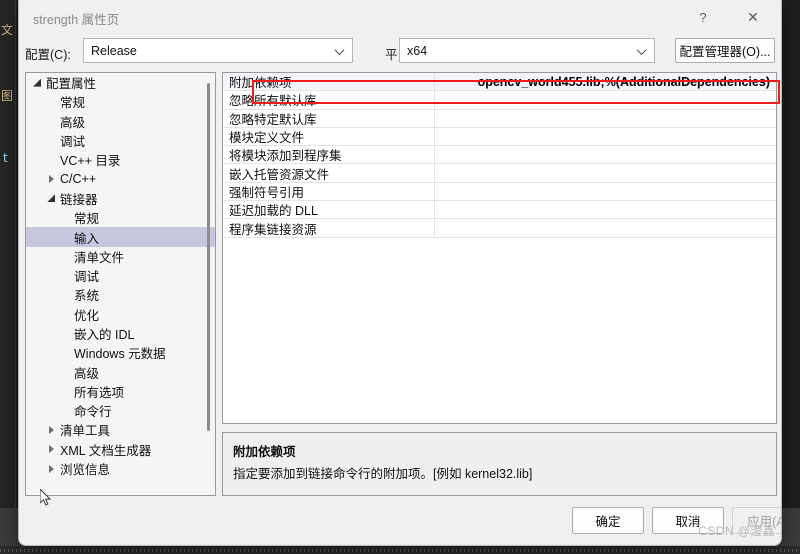  Describe the element at coordinates (93, 412) in the screenshot. I see `tree-item-label: 命令行` at that location.